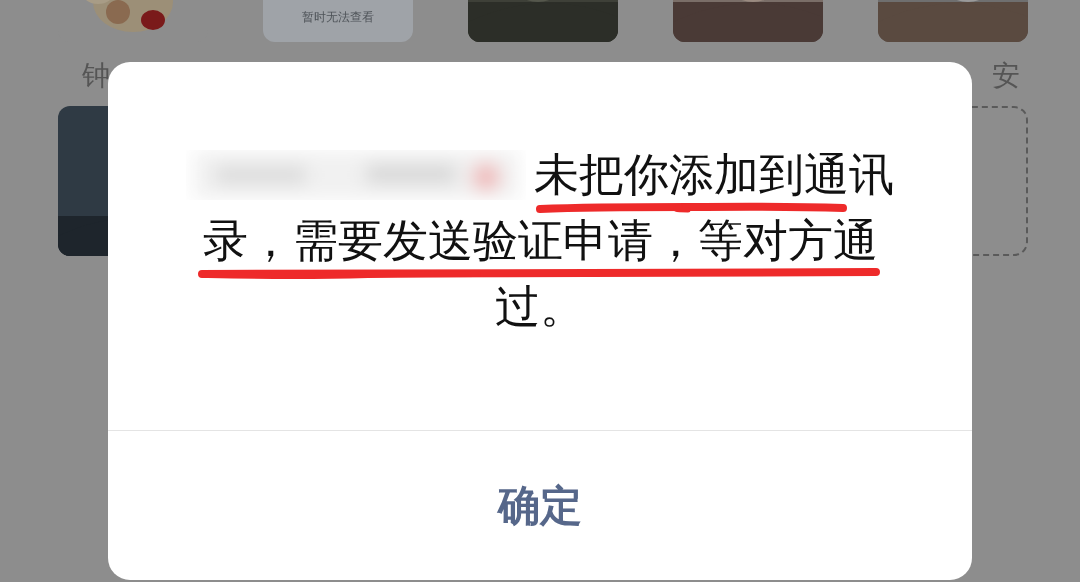  I want to click on message-line: 未把你添加到通讯, so click(714, 175).